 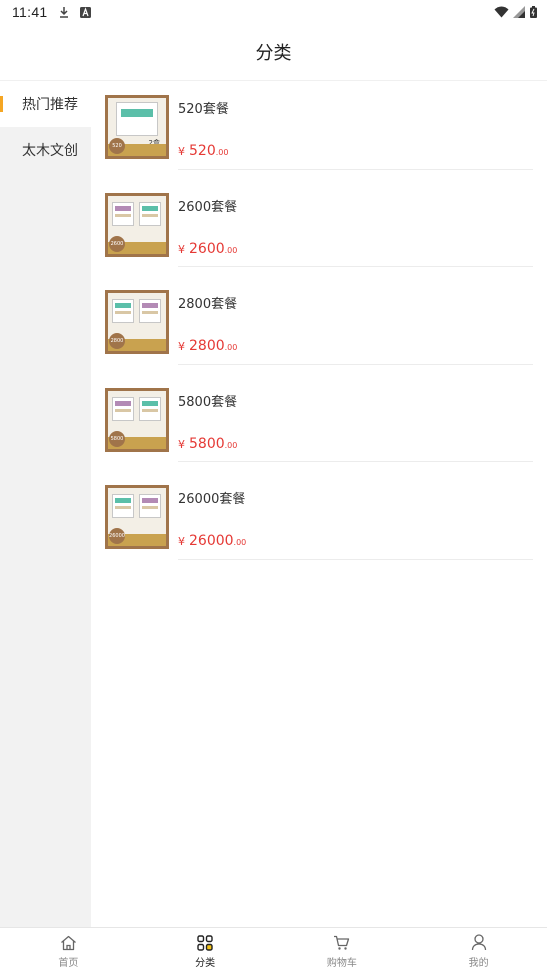 I want to click on product-price: ¥ 520 .00, so click(x=203, y=151).